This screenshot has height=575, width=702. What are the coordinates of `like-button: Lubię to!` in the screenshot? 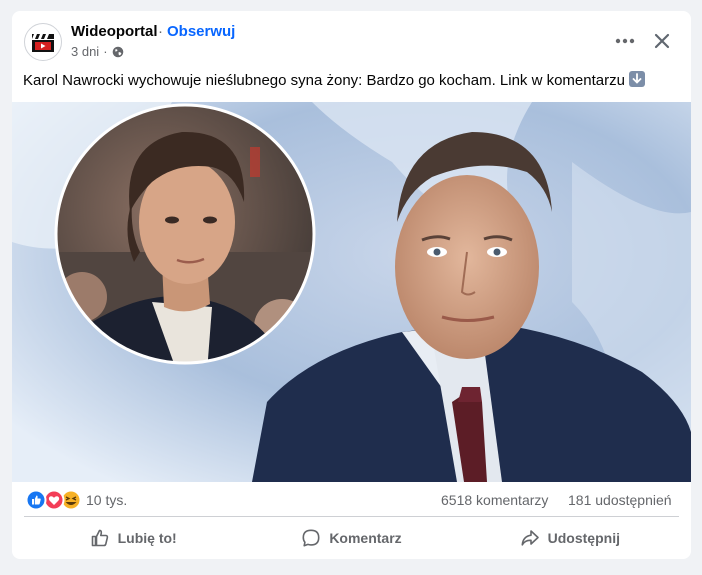 It's located at (133, 538).